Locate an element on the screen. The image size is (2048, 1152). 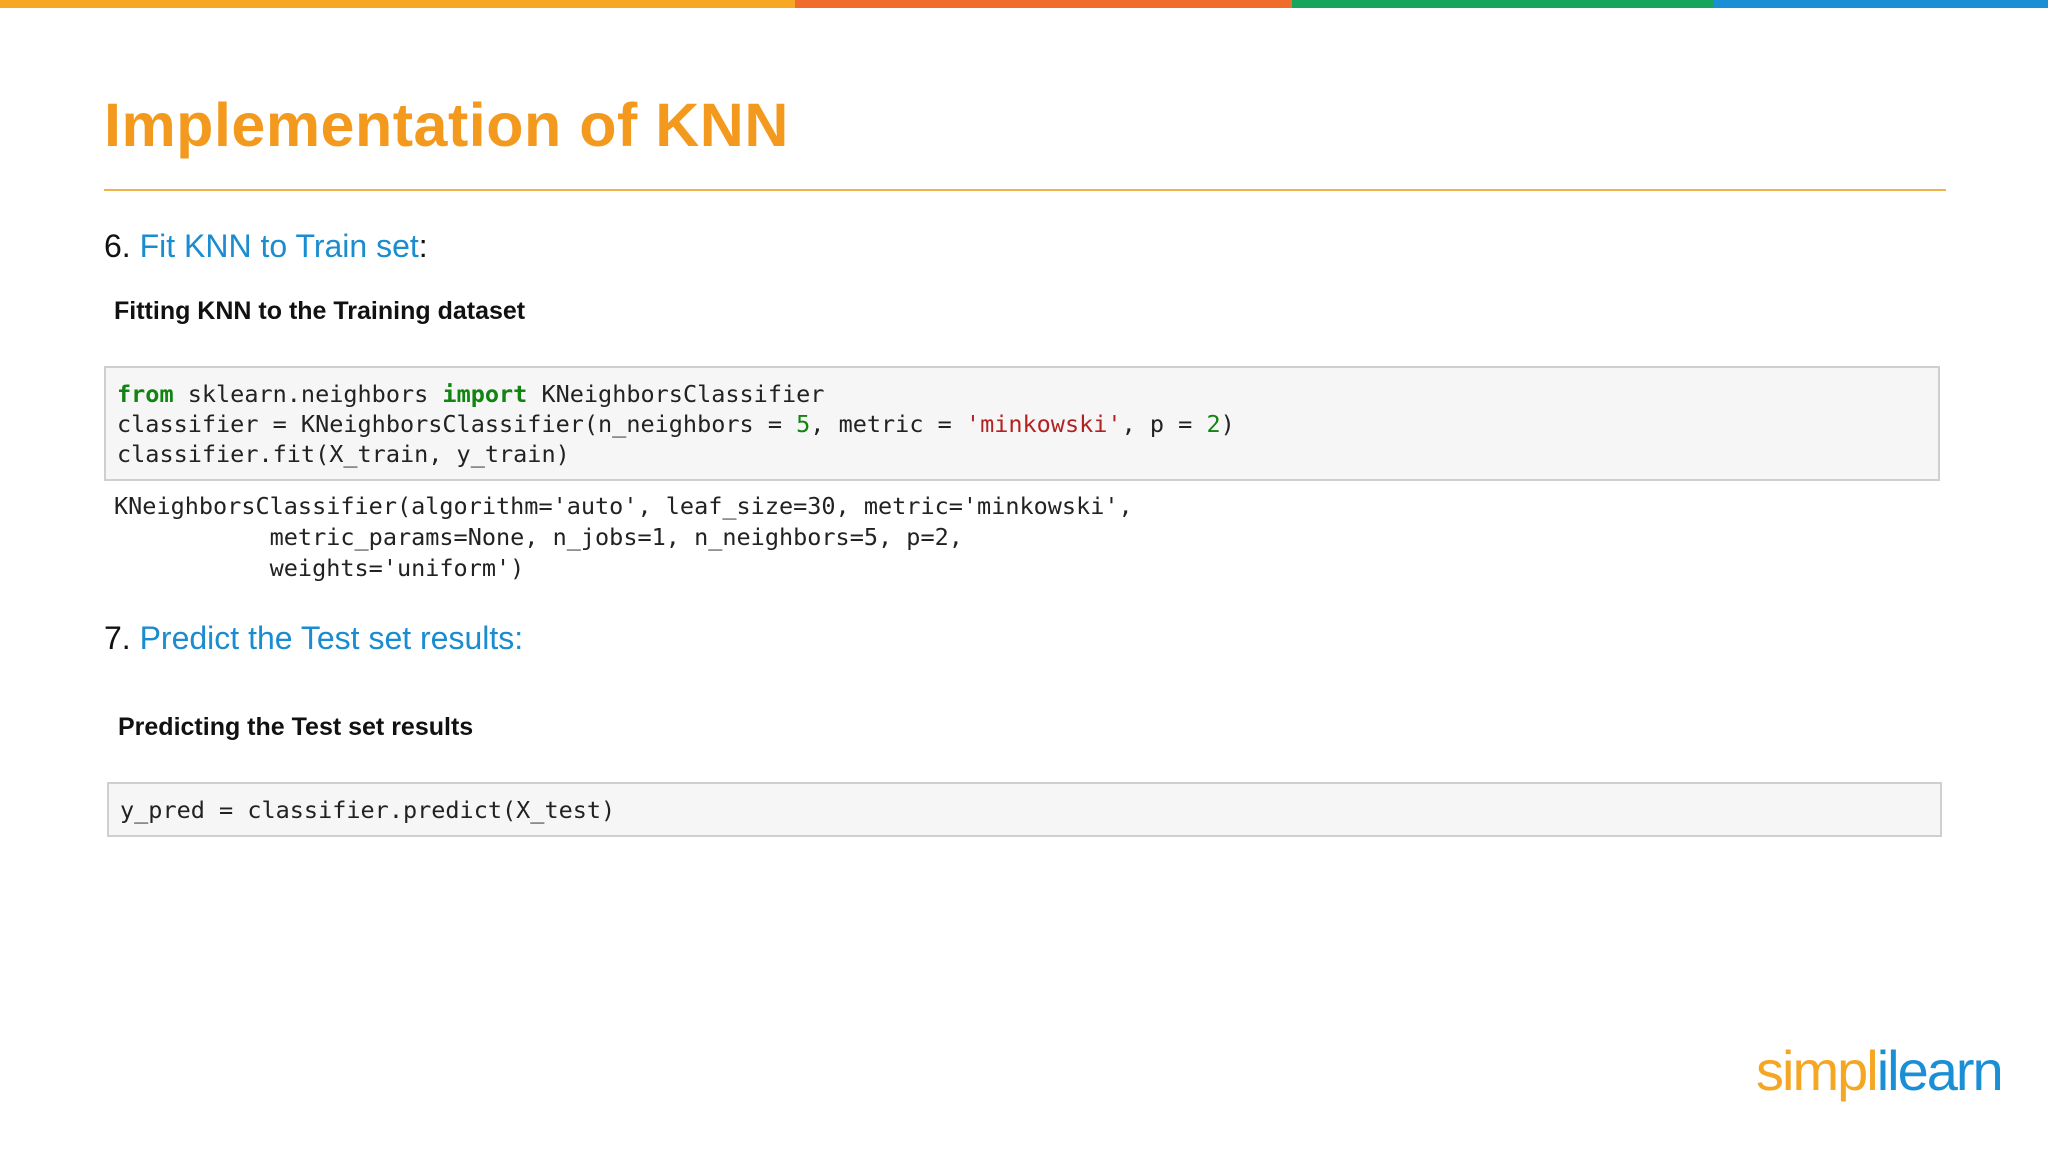
step-6-label: Fit KNN to Train set is located at coordinates (279, 246).